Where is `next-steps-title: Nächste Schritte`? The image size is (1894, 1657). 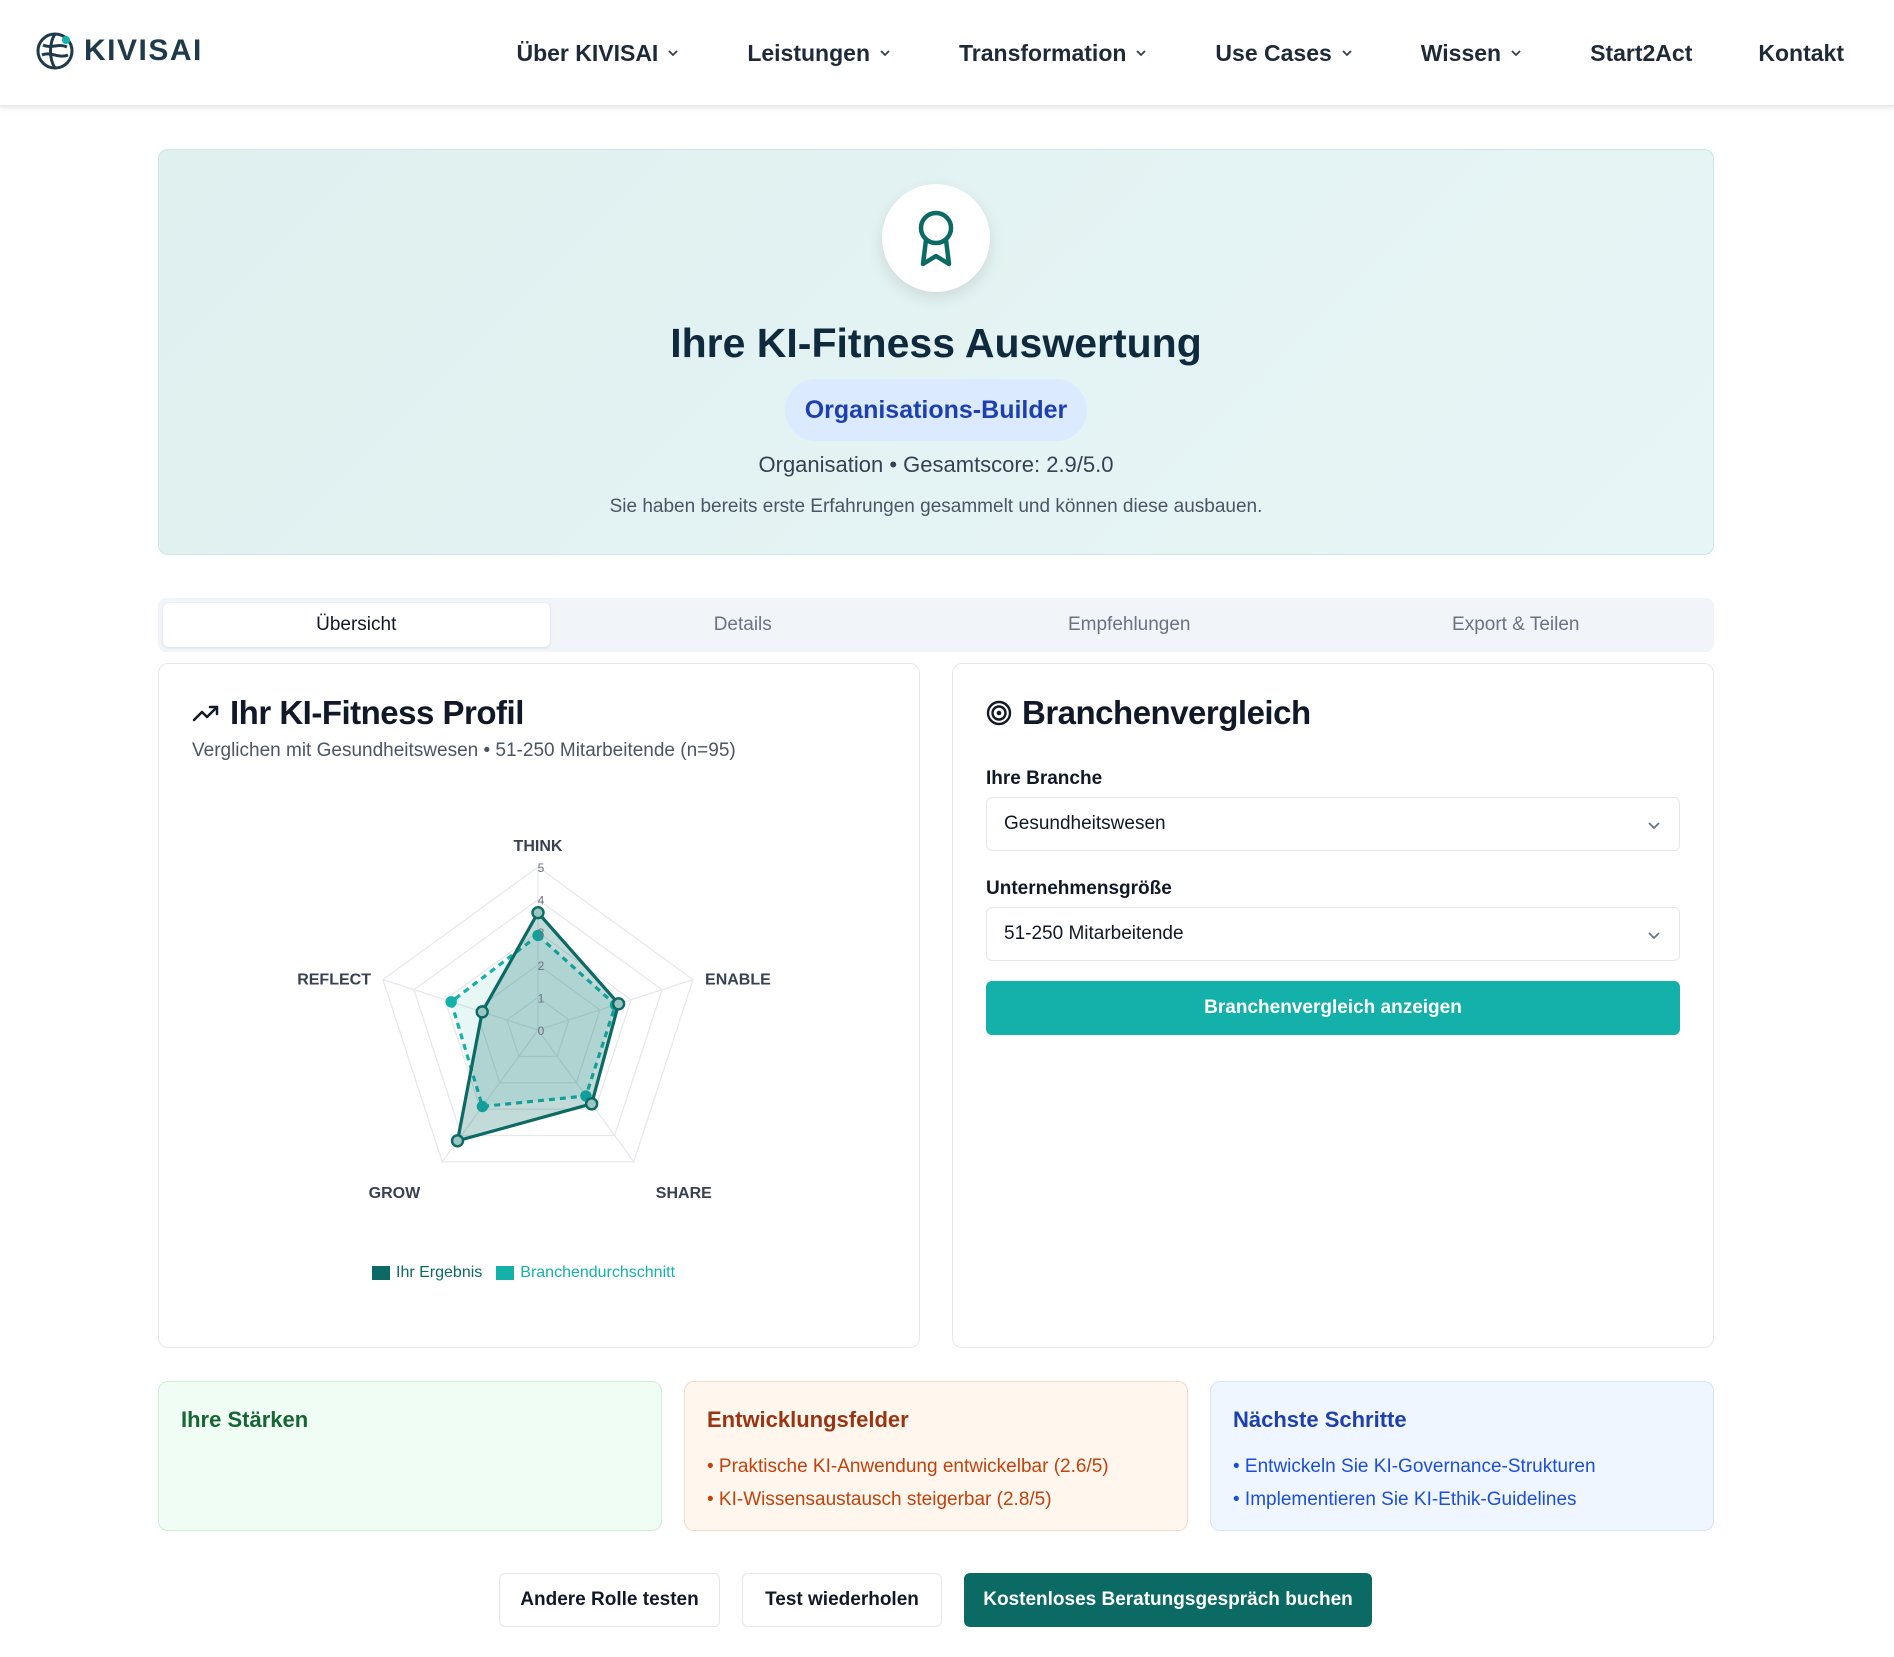
next-steps-title: Nächste Schritte is located at coordinates (1320, 1419).